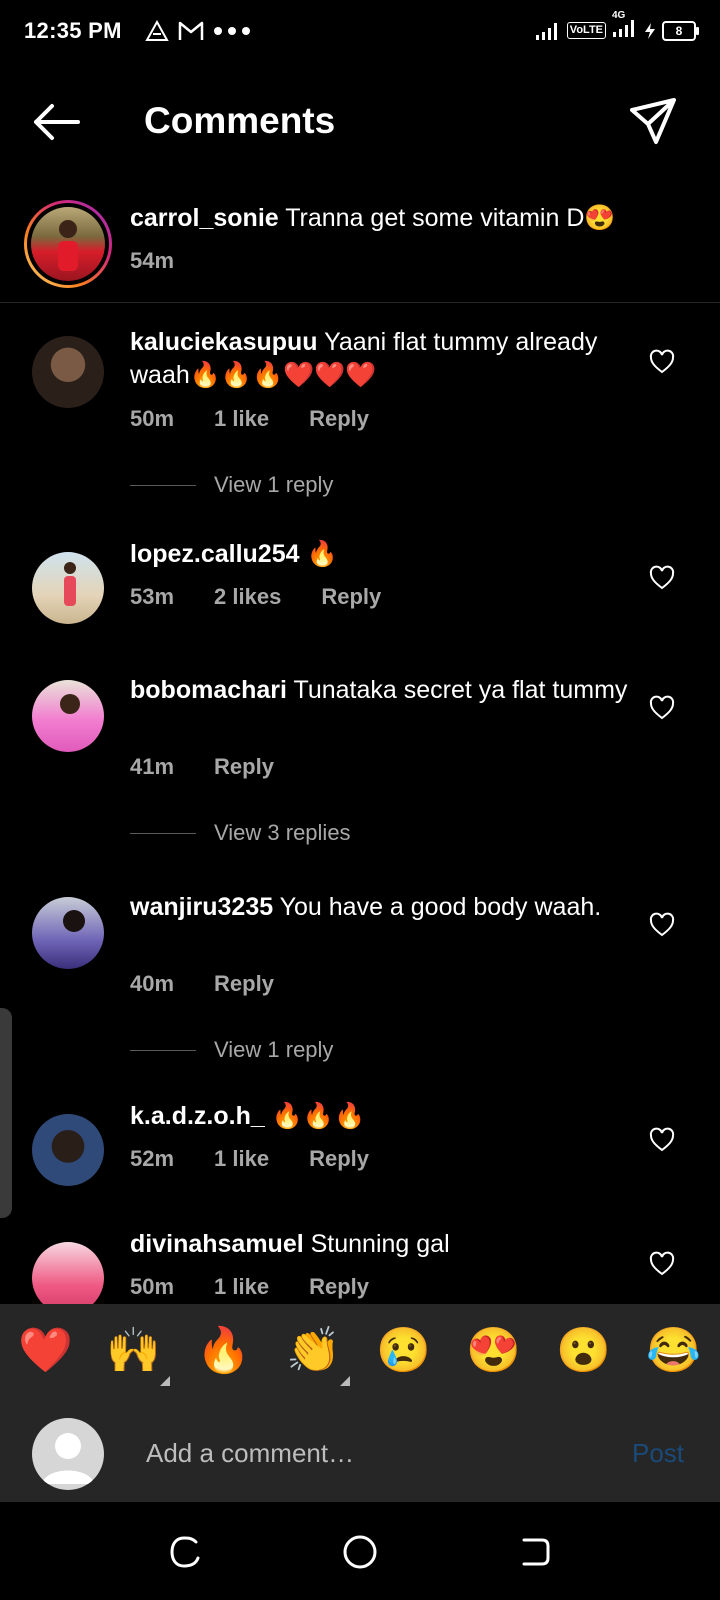  I want to click on caption-username: carrol_sonie, so click(204, 218).